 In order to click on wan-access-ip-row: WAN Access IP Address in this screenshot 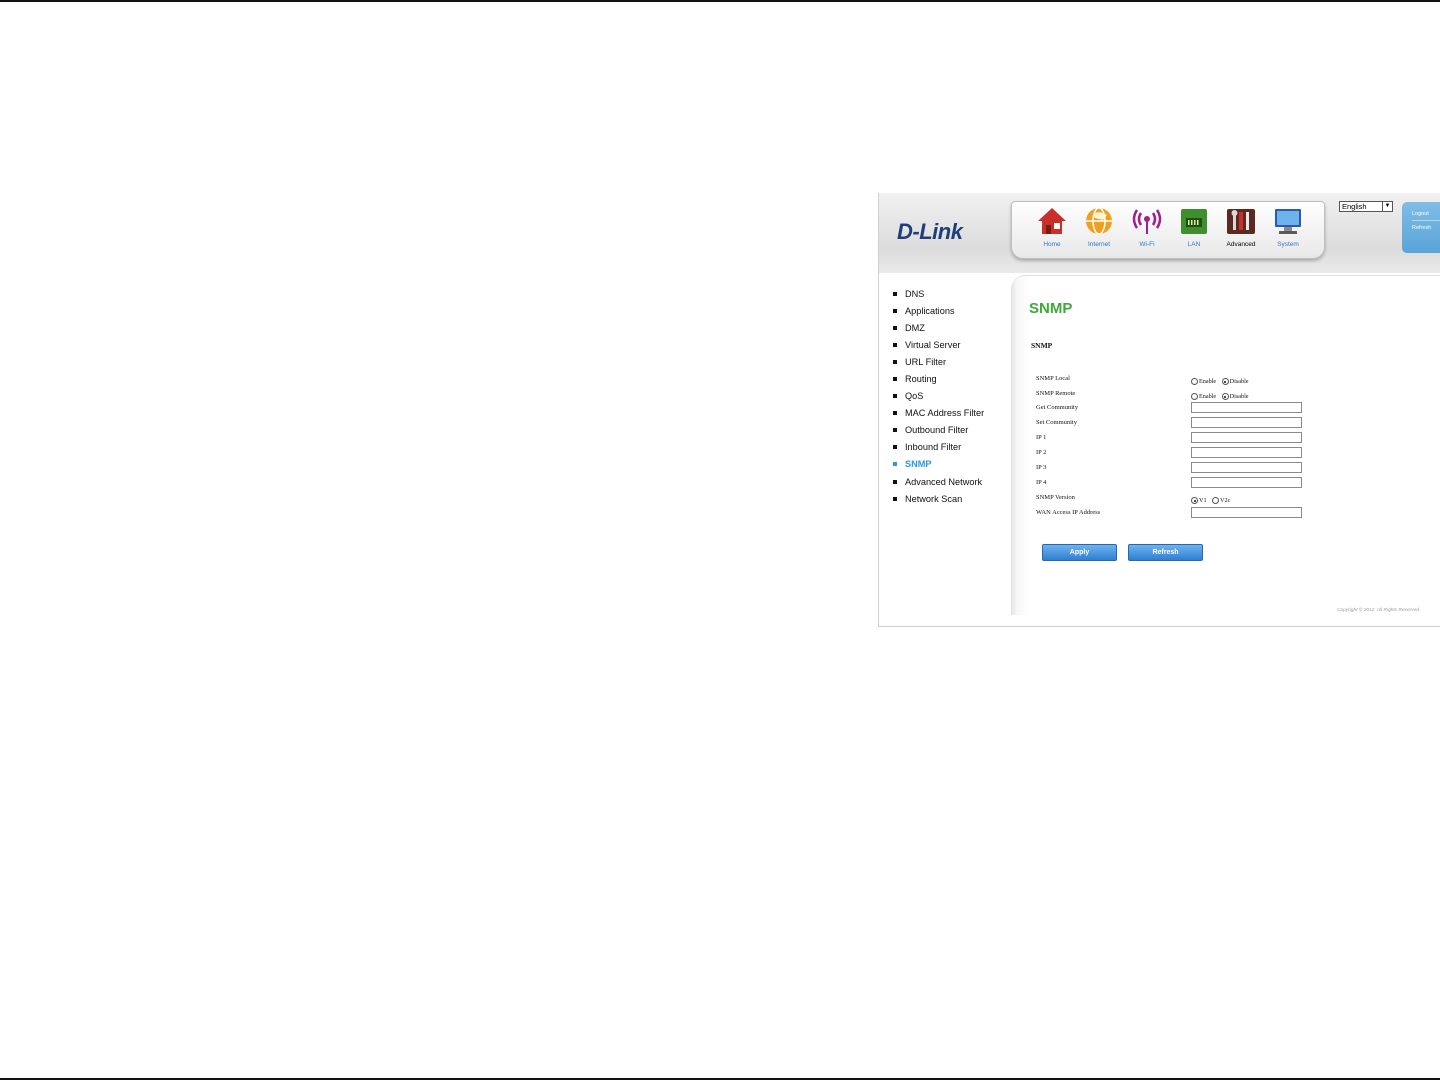, I will do `click(1176, 514)`.